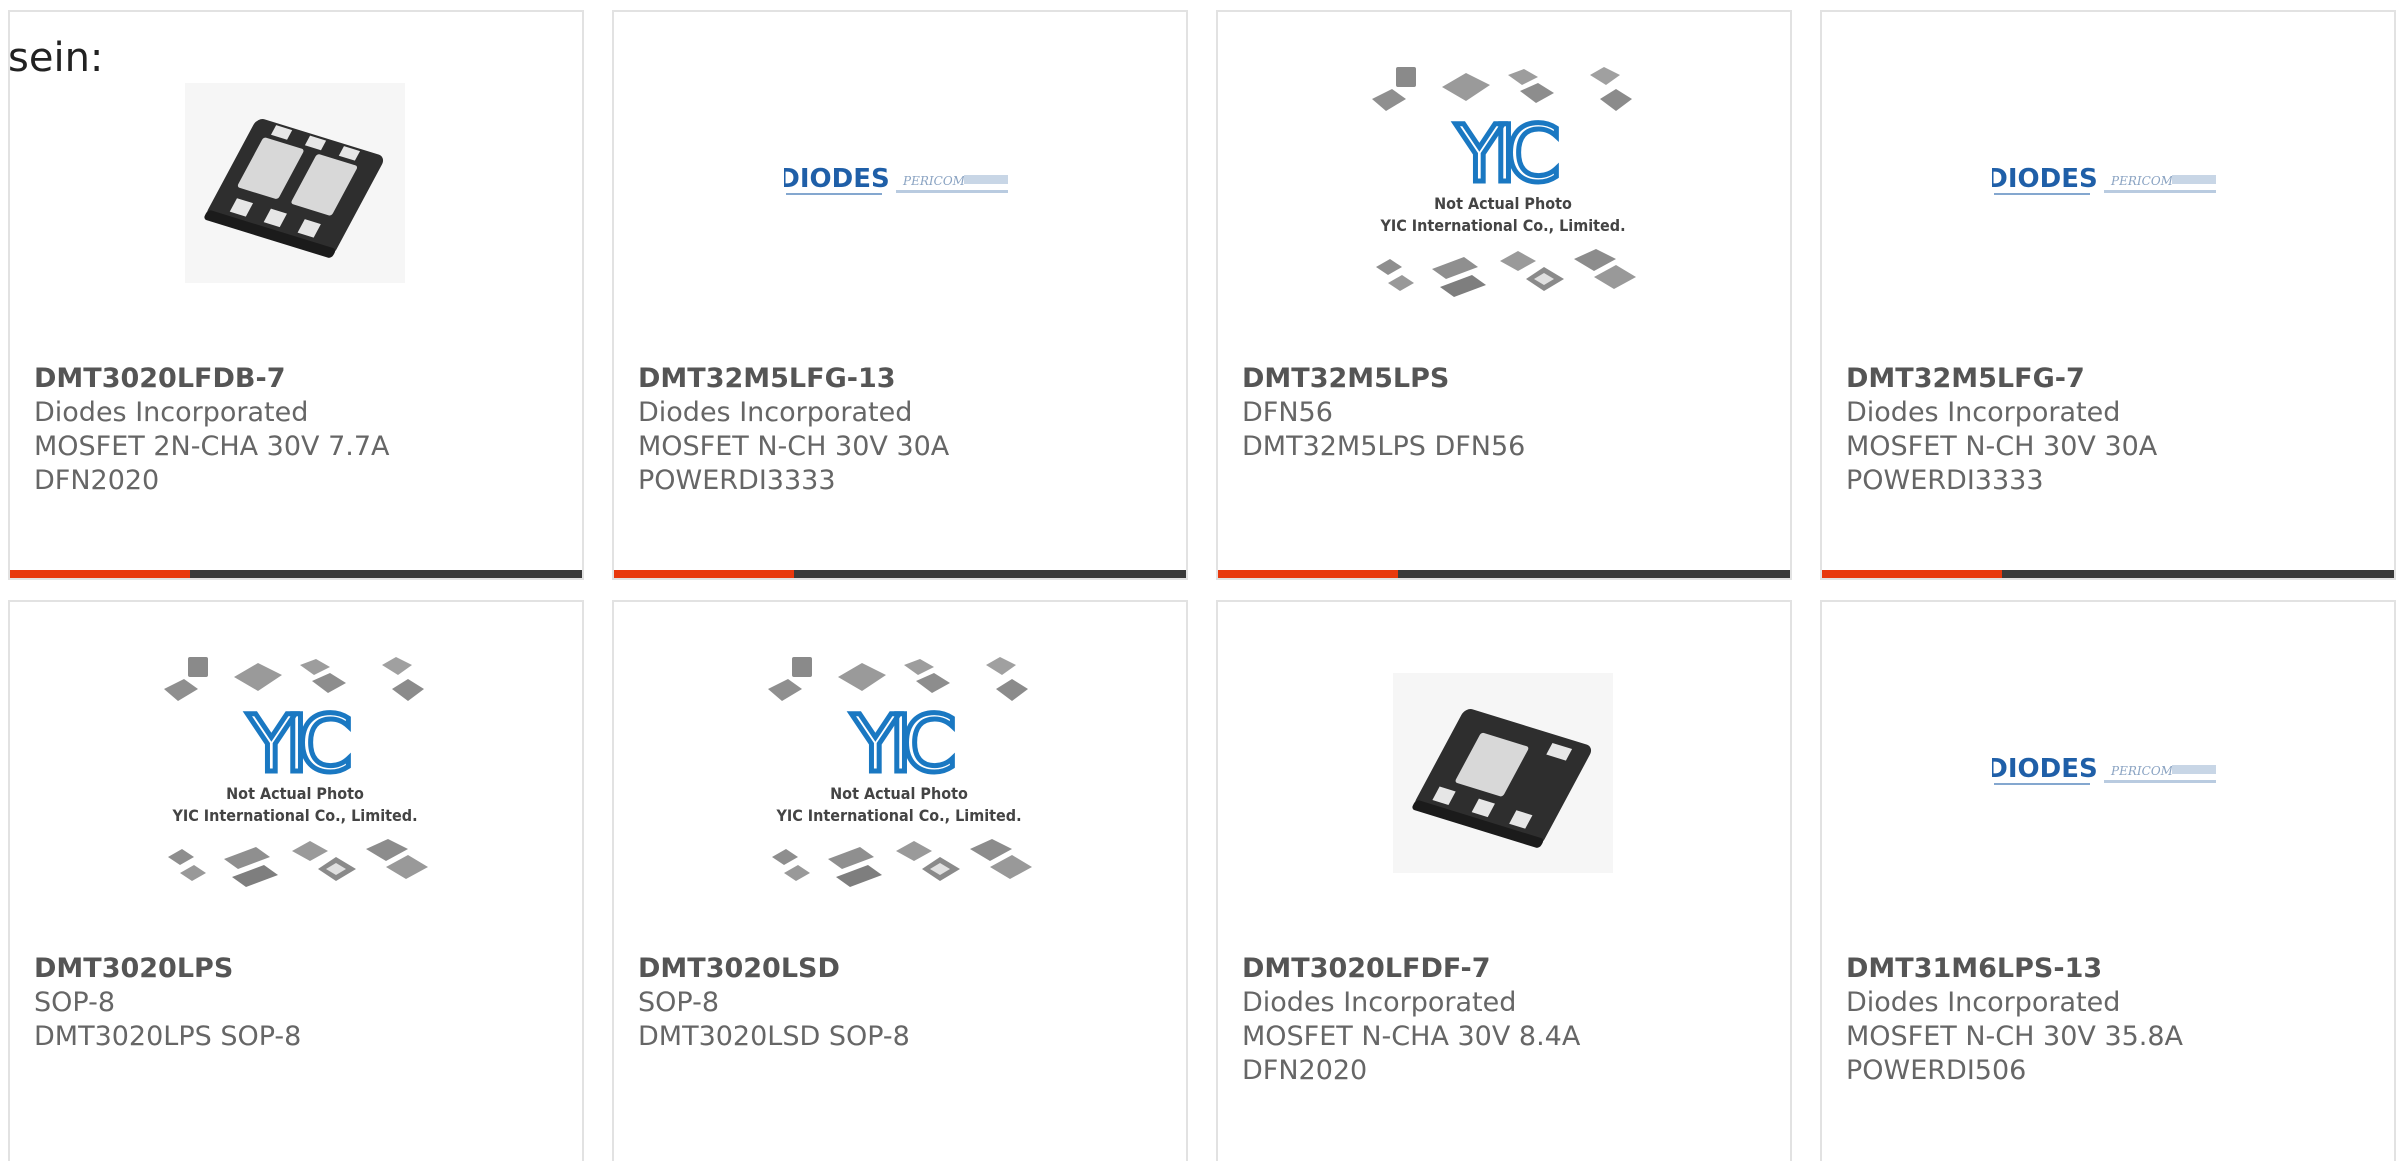  I want to click on part-number: DMT3020LSD, so click(902, 969).